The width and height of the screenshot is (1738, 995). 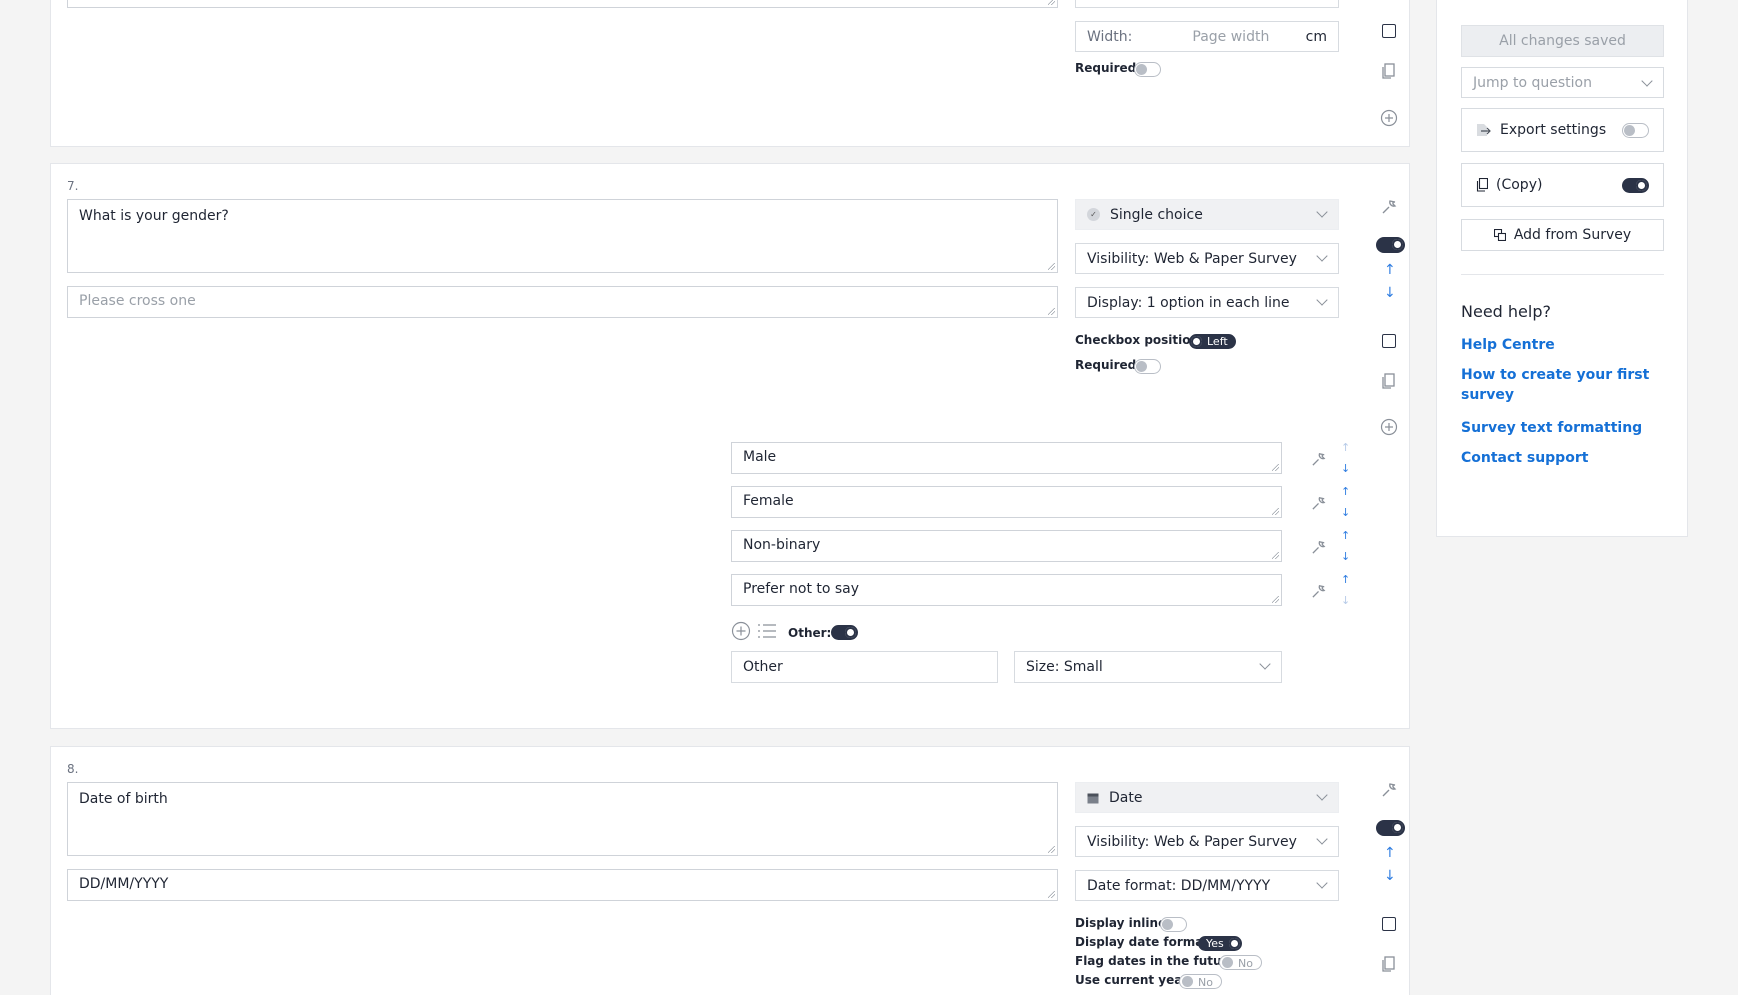 I want to click on option-input: Male, so click(x=1006, y=458).